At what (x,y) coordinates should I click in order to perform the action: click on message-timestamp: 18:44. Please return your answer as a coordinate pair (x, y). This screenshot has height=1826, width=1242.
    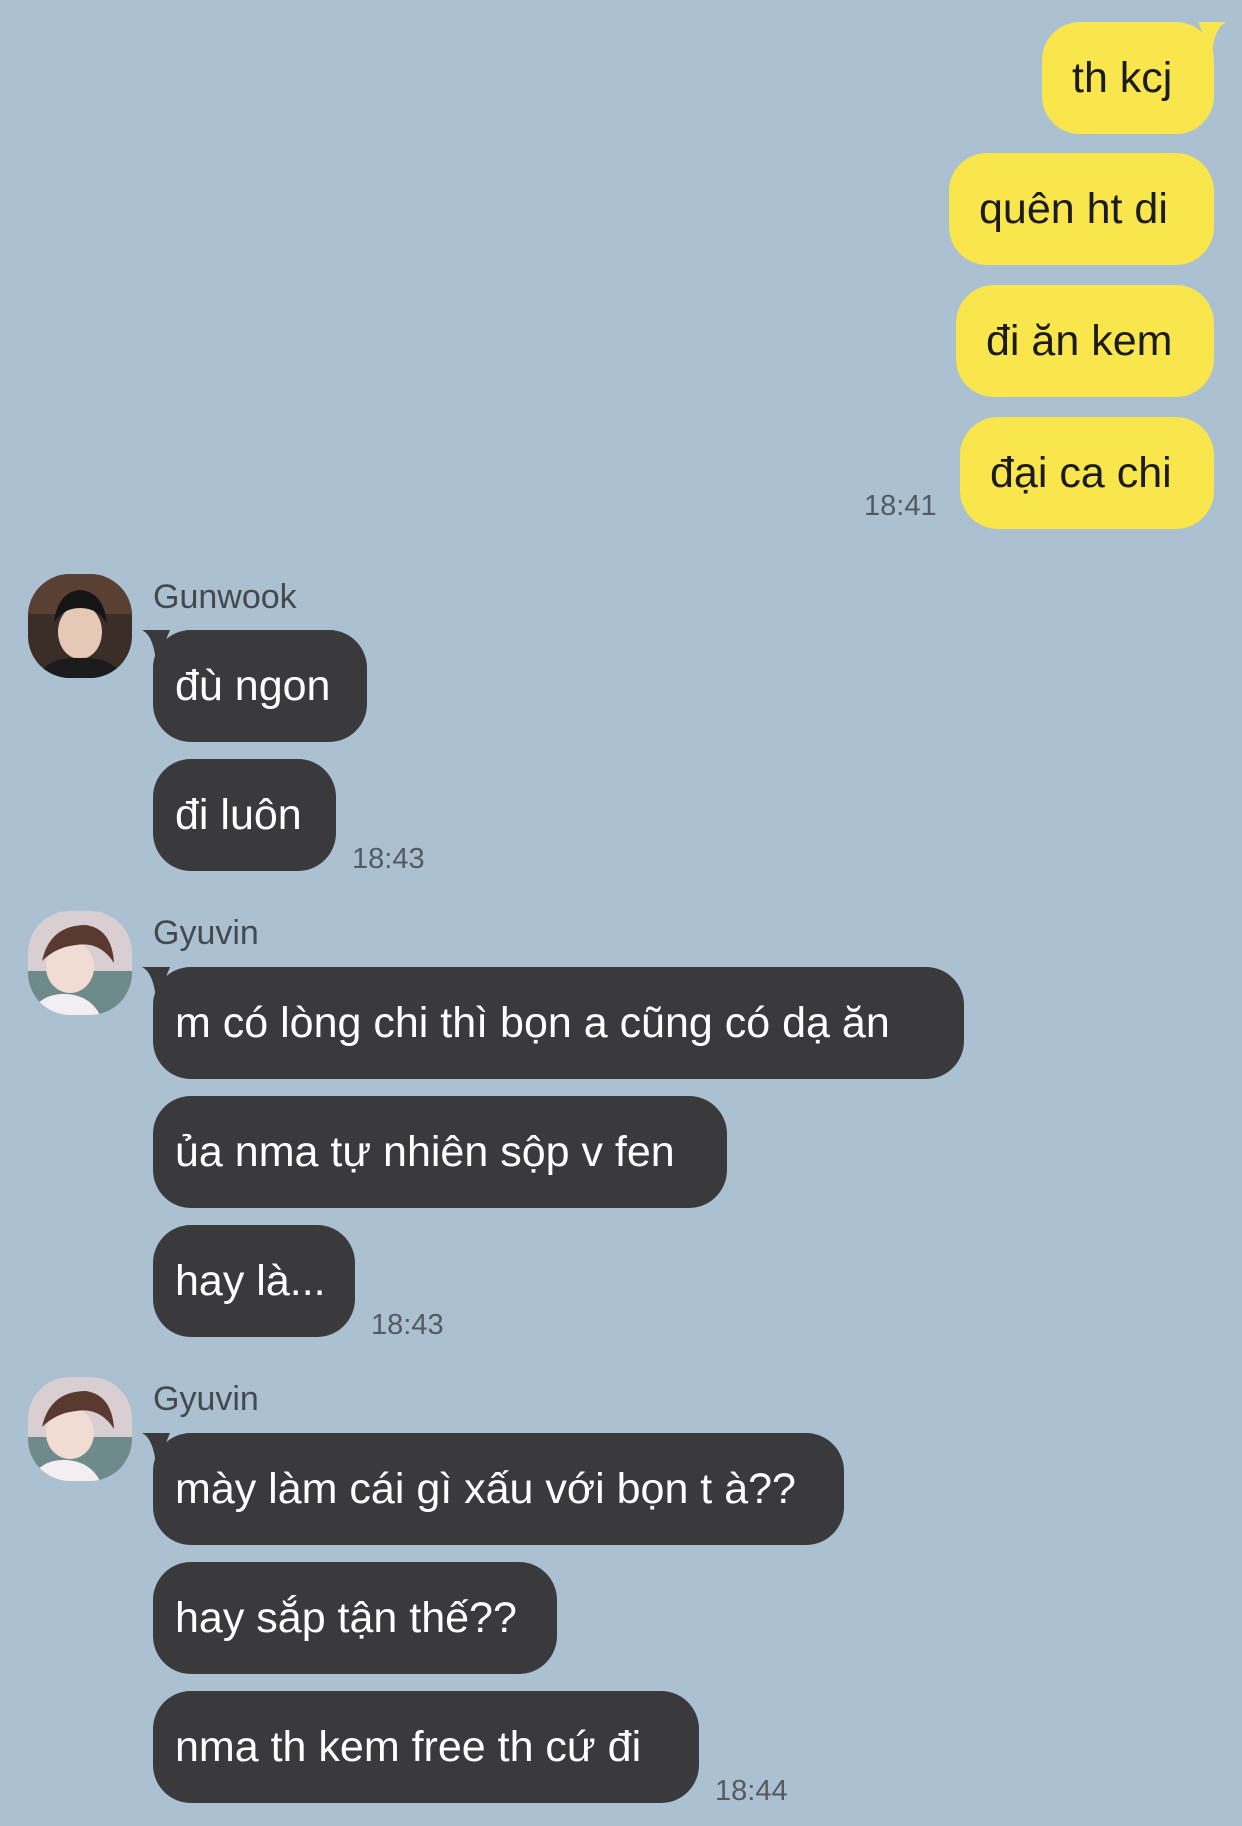
    Looking at the image, I should click on (751, 1791).